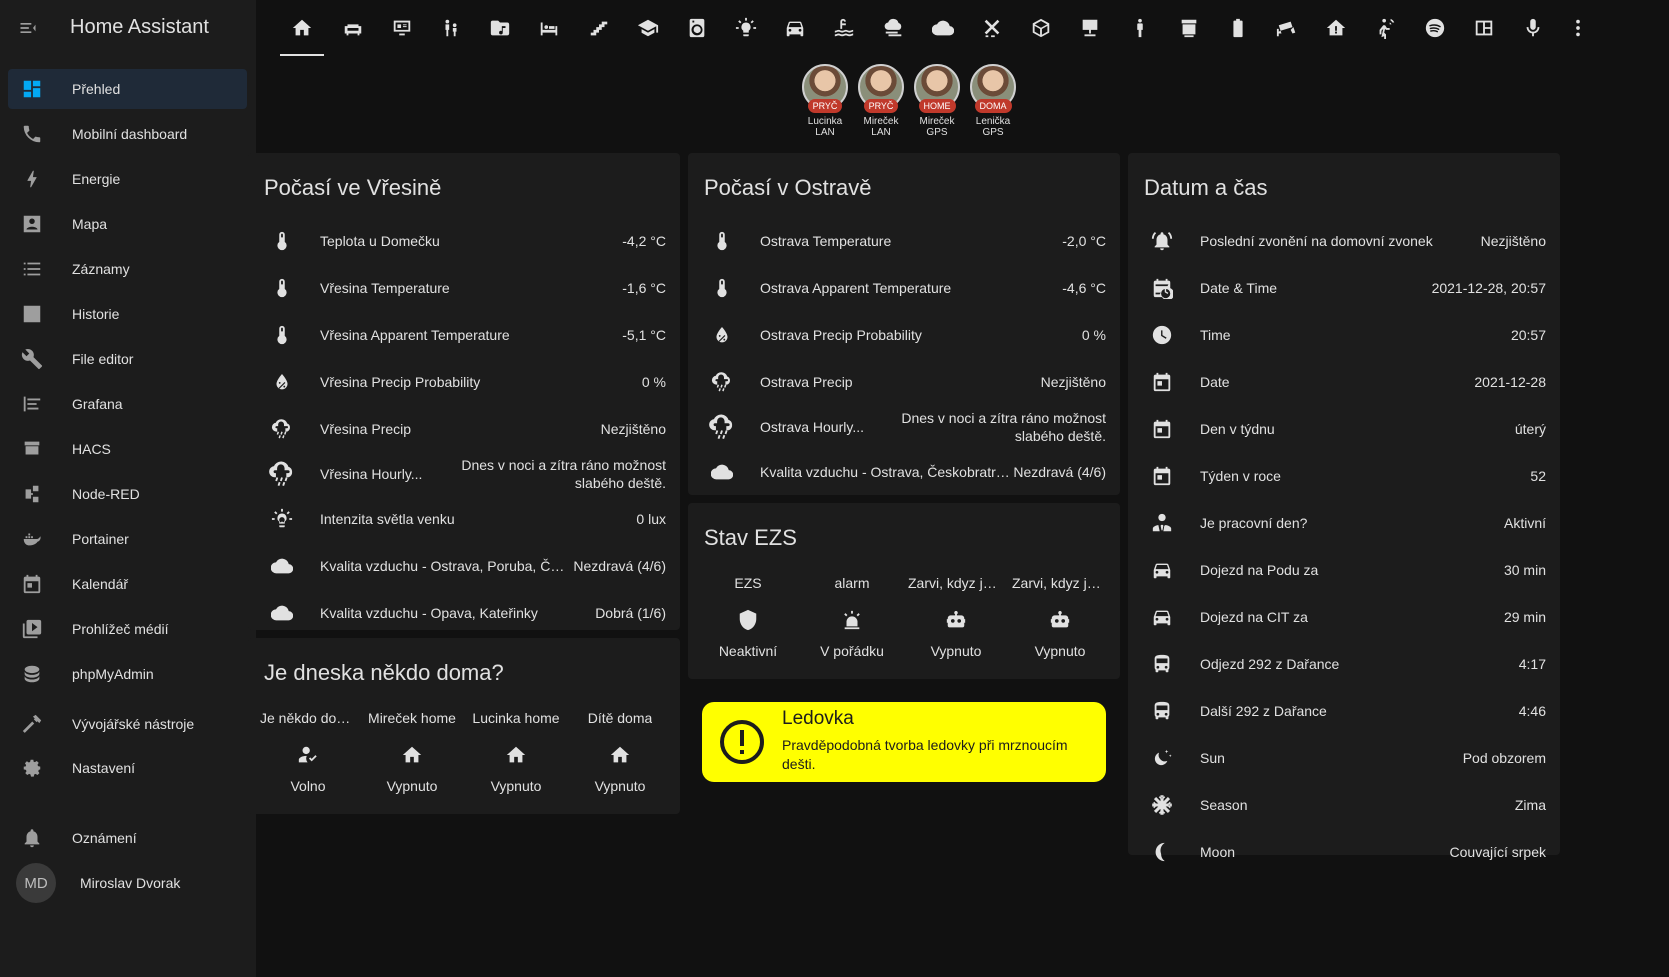  Describe the element at coordinates (127, 883) in the screenshot. I see `sidebar-item-profile: MD Miroslav Dvorak` at that location.